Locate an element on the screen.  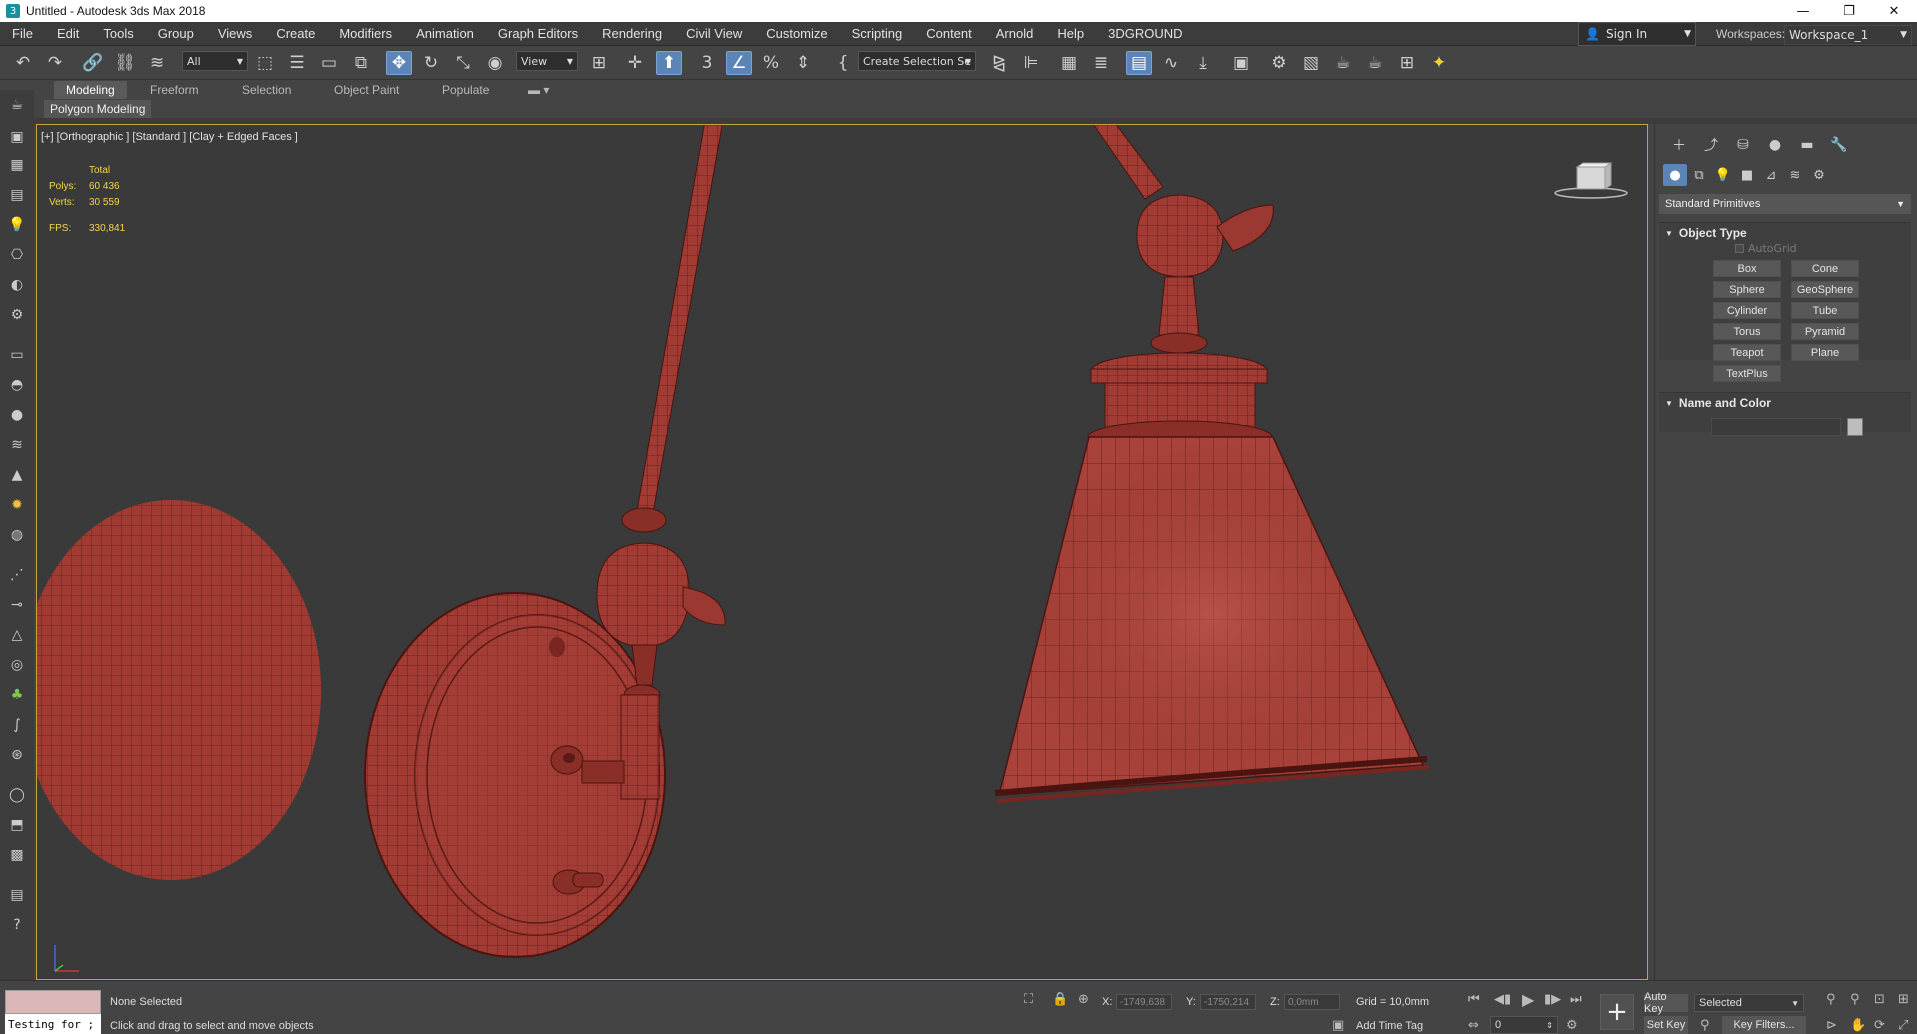
spring-icon: ≋ is located at coordinates (17, 445).